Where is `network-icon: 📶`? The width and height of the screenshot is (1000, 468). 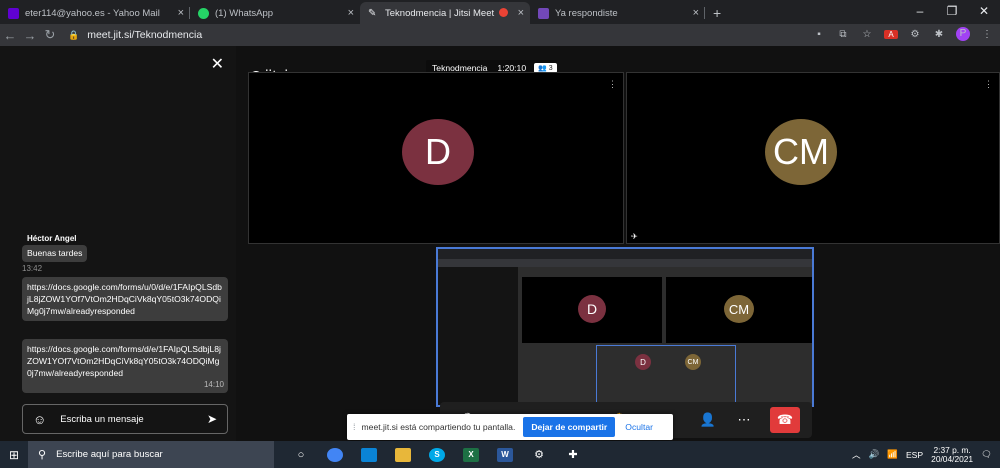 network-icon: 📶 is located at coordinates (892, 454).